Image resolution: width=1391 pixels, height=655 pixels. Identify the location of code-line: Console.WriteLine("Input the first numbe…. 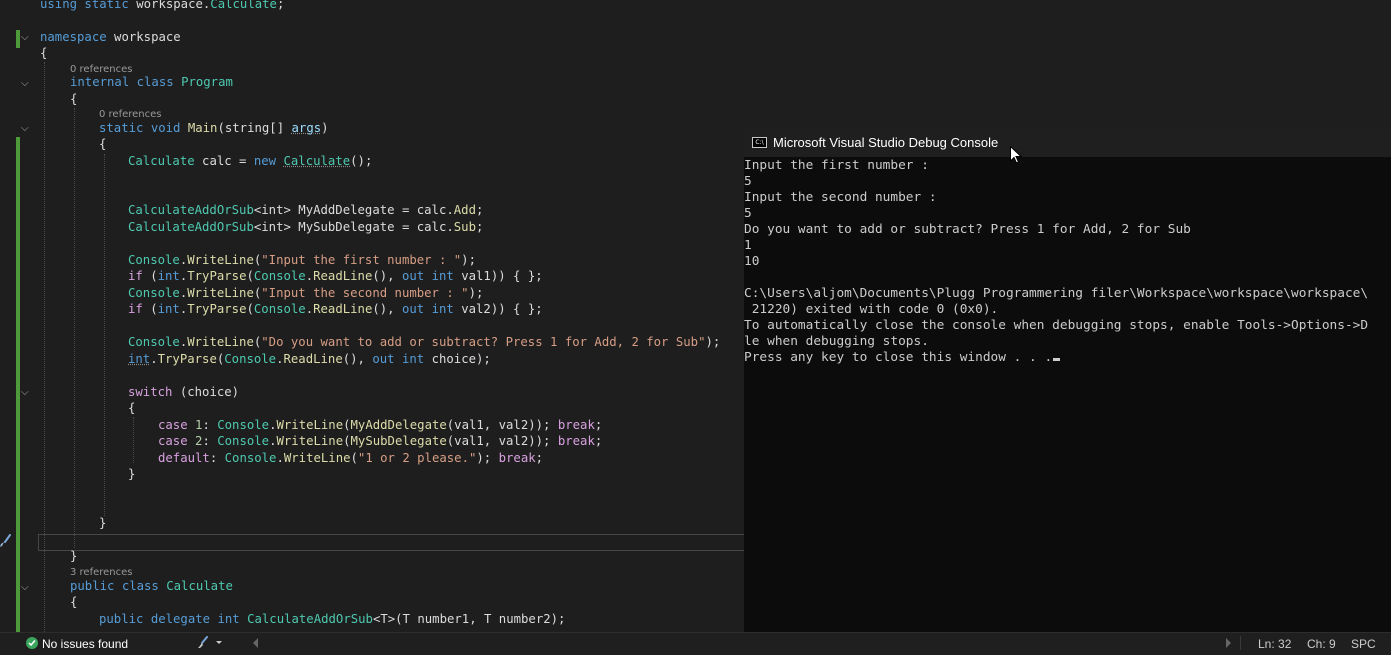
(258, 260).